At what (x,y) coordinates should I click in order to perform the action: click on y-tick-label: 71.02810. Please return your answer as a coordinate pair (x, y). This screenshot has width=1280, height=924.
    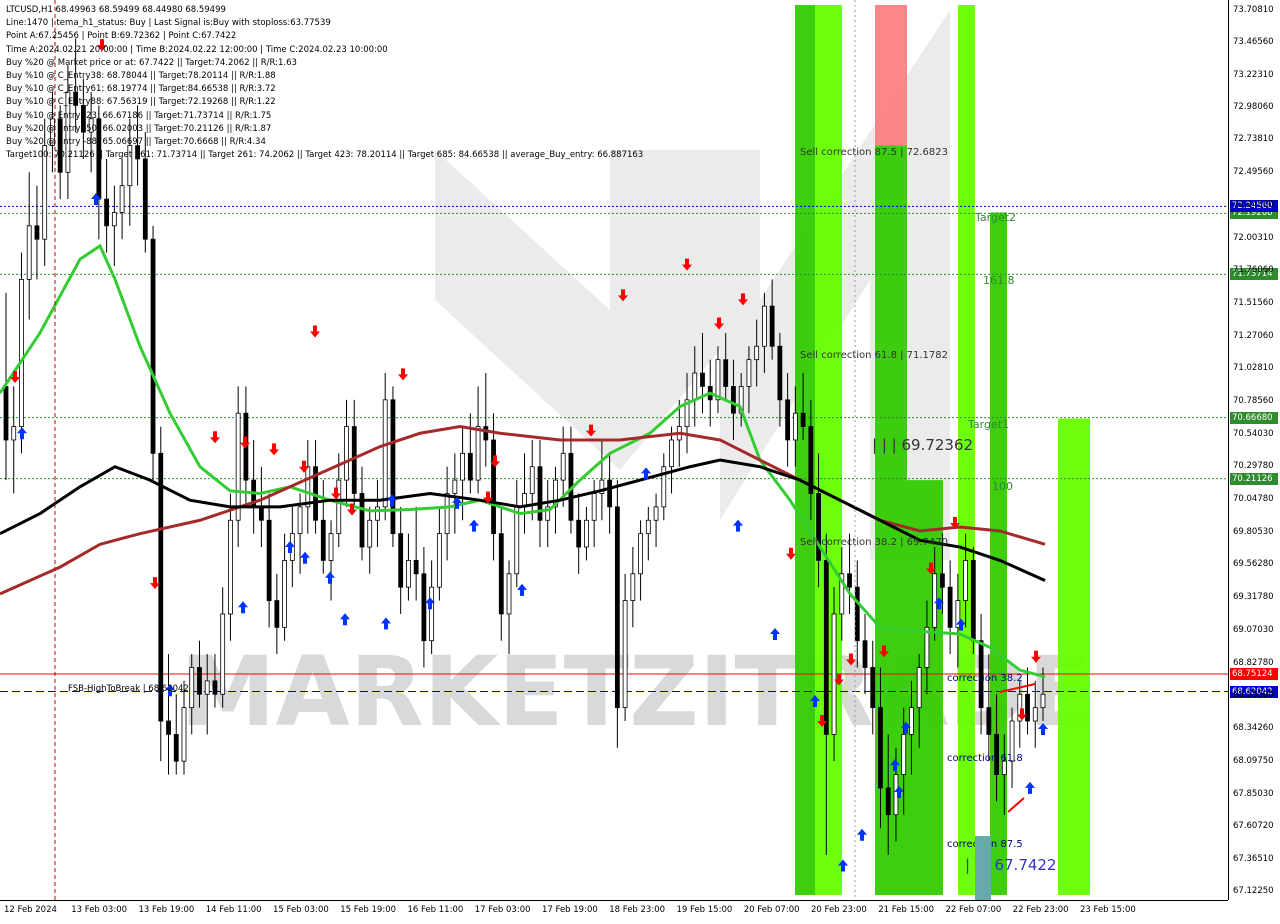
    Looking at the image, I should click on (1253, 368).